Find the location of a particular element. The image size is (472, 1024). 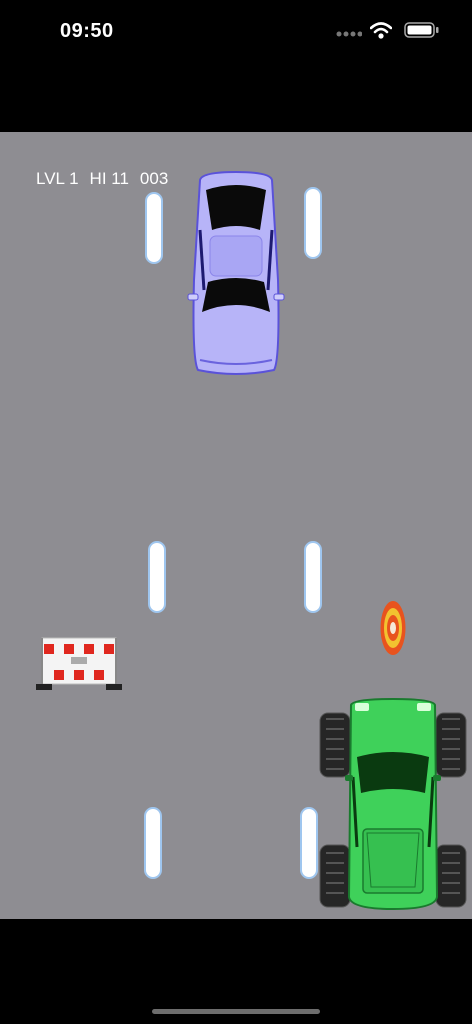

player-truck is located at coordinates (393, 805).